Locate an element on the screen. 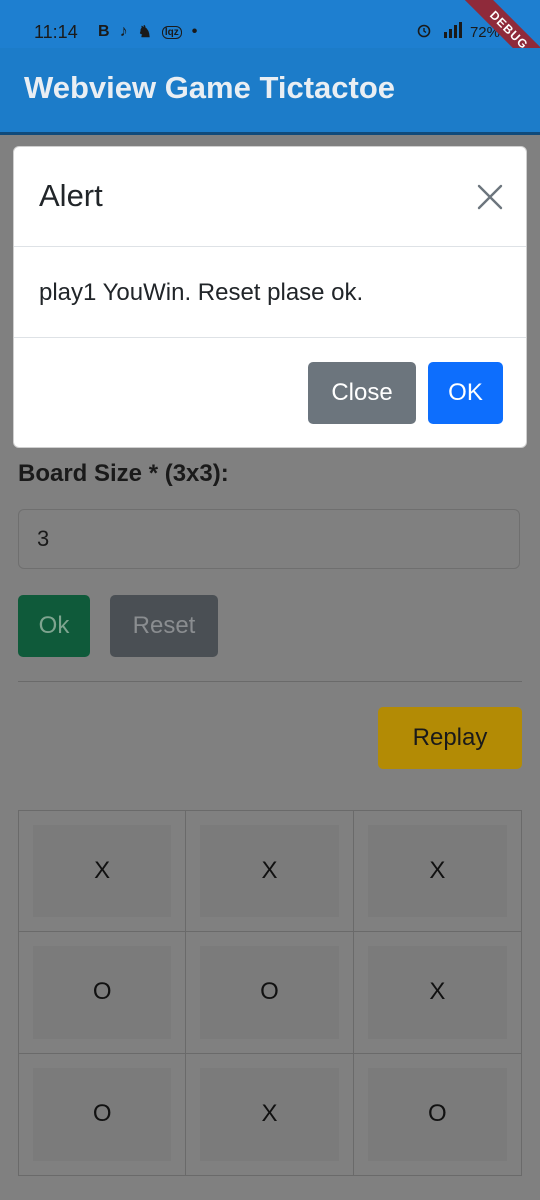  replay-button: Replay is located at coordinates (450, 738).